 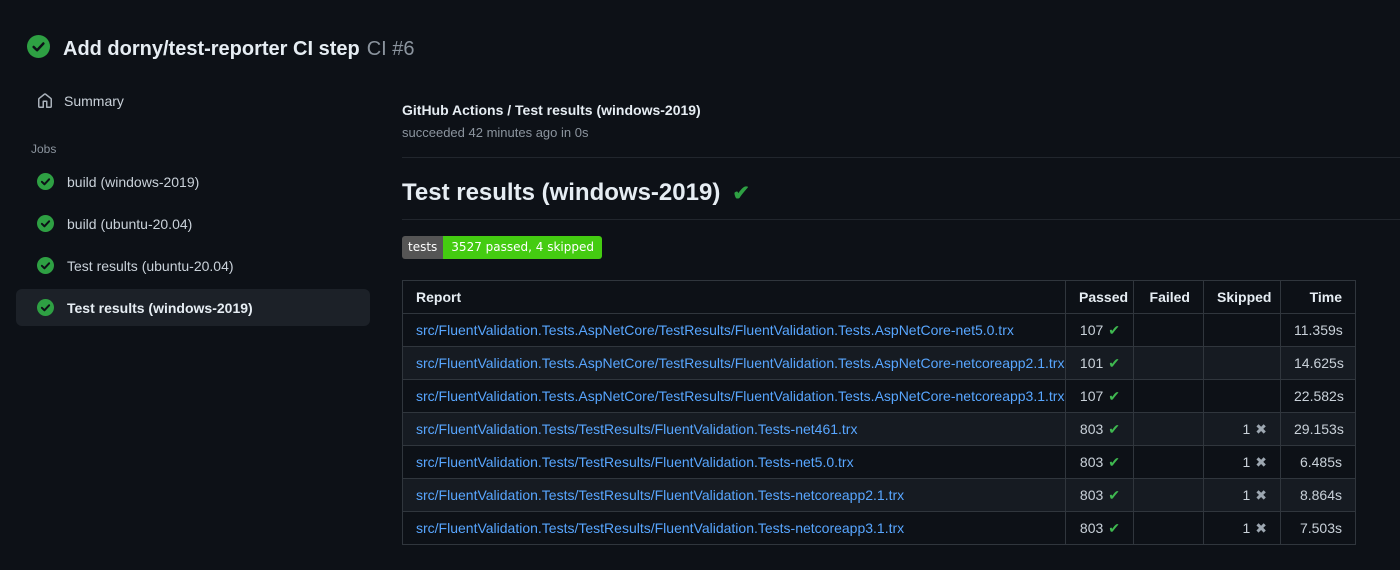 I want to click on section-title-row: Test results (windows-2019) ✔, so click(x=901, y=199).